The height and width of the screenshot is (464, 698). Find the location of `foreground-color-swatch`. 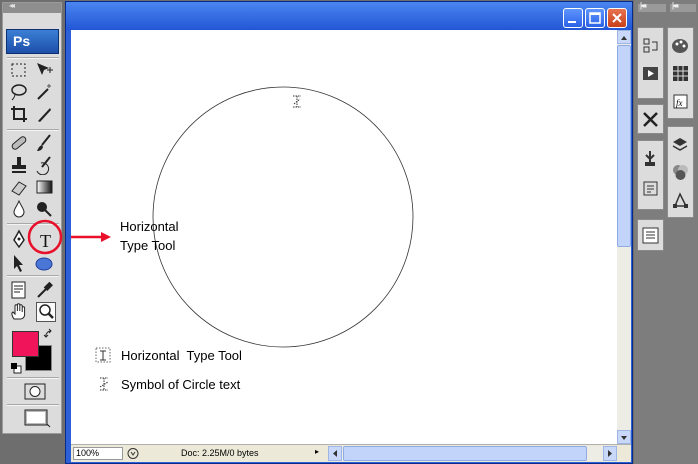

foreground-color-swatch is located at coordinates (25, 344).